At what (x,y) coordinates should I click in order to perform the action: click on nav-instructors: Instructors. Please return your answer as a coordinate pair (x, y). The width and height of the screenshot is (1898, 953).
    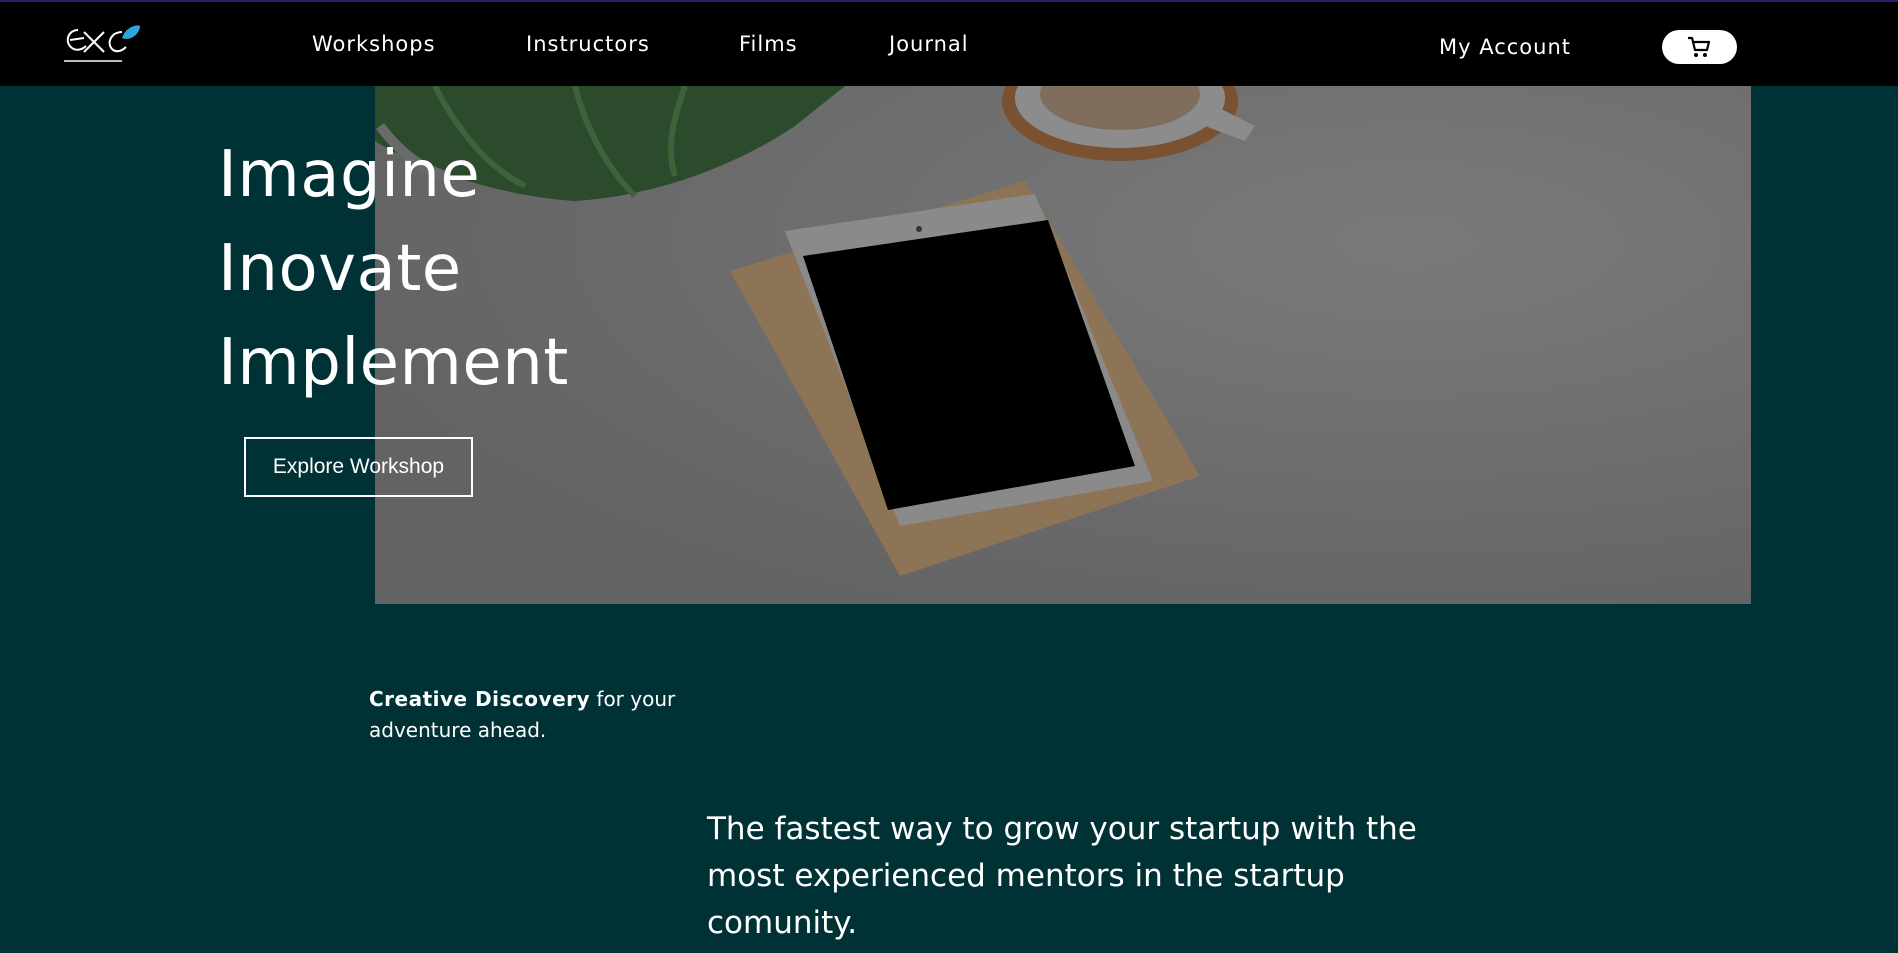
    Looking at the image, I should click on (588, 44).